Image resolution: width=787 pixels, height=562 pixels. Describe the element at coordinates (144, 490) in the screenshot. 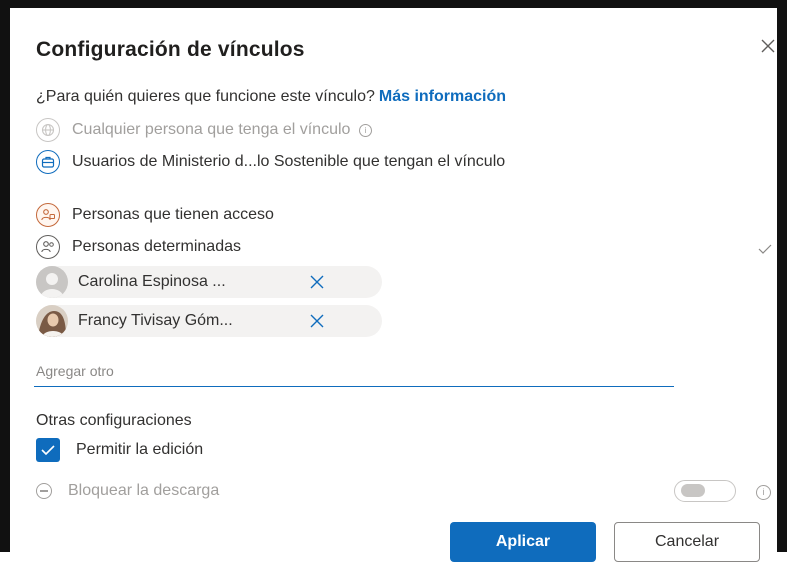

I see `block-download-label: Bloquear la descarga` at that location.